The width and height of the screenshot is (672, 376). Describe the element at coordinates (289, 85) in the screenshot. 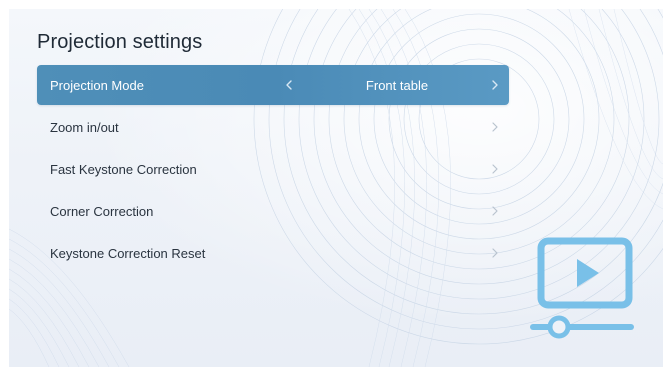

I see `chevron-left-icon` at that location.